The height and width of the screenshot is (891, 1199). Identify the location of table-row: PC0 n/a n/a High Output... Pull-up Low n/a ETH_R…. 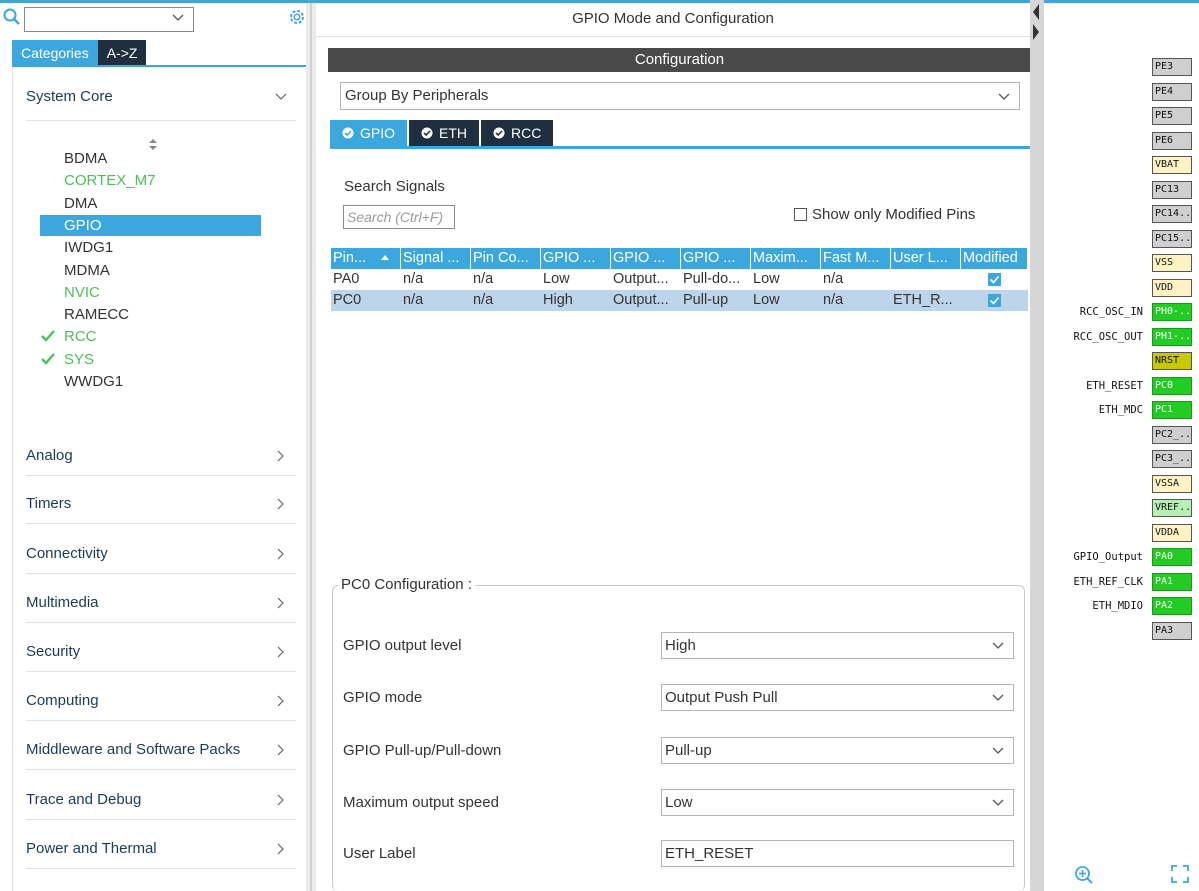
(679, 300).